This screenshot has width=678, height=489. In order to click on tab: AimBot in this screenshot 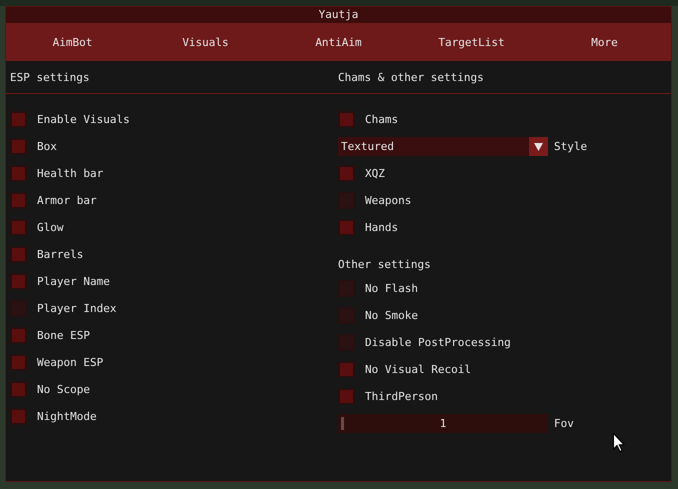, I will do `click(72, 42)`.